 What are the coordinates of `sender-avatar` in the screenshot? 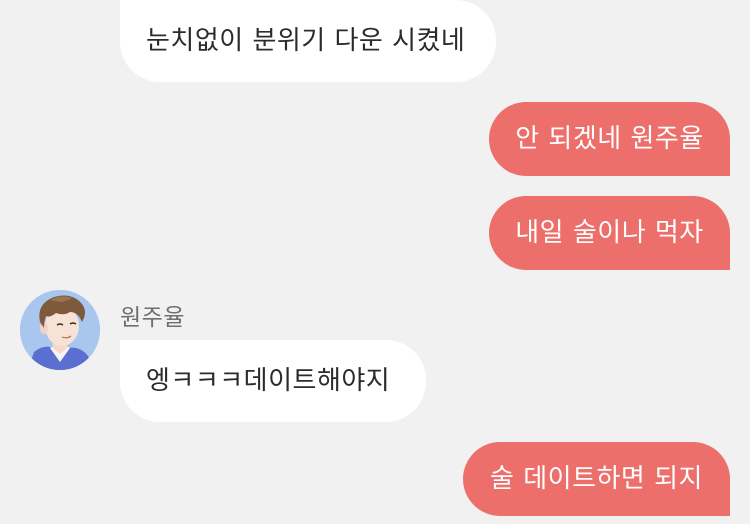 It's located at (60, 330).